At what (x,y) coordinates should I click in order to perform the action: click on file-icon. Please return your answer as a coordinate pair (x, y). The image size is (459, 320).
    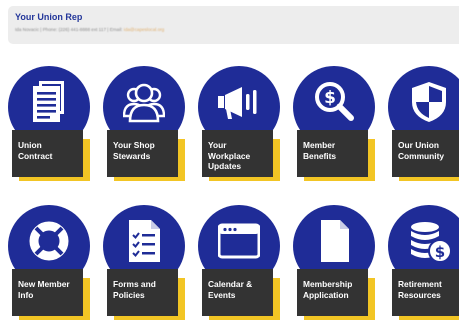
    Looking at the image, I should click on (335, 241).